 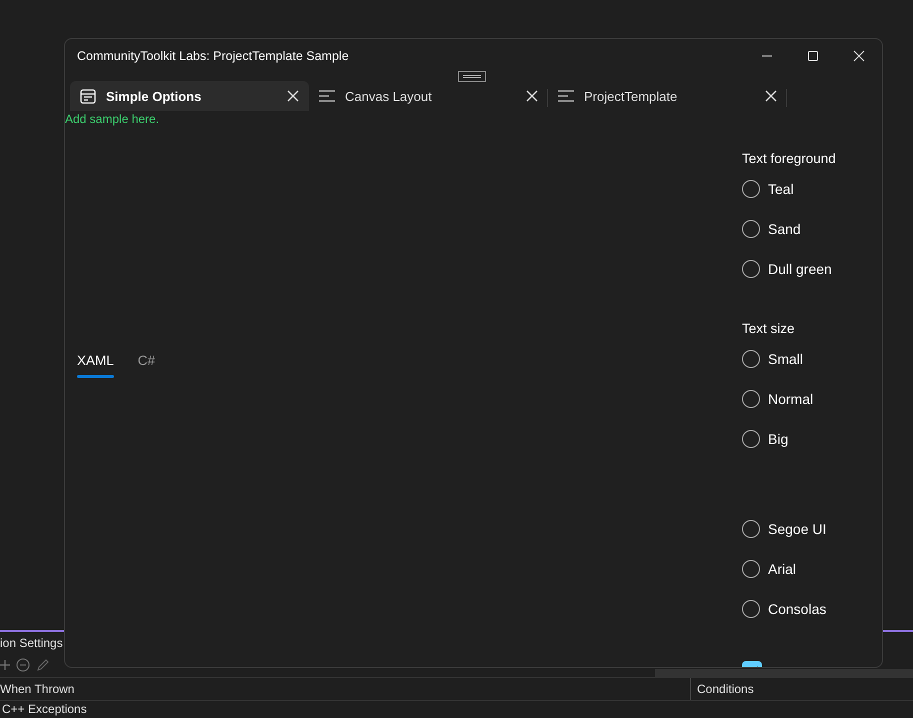 What do you see at coordinates (43, 665) in the screenshot?
I see `edit-icon` at bounding box center [43, 665].